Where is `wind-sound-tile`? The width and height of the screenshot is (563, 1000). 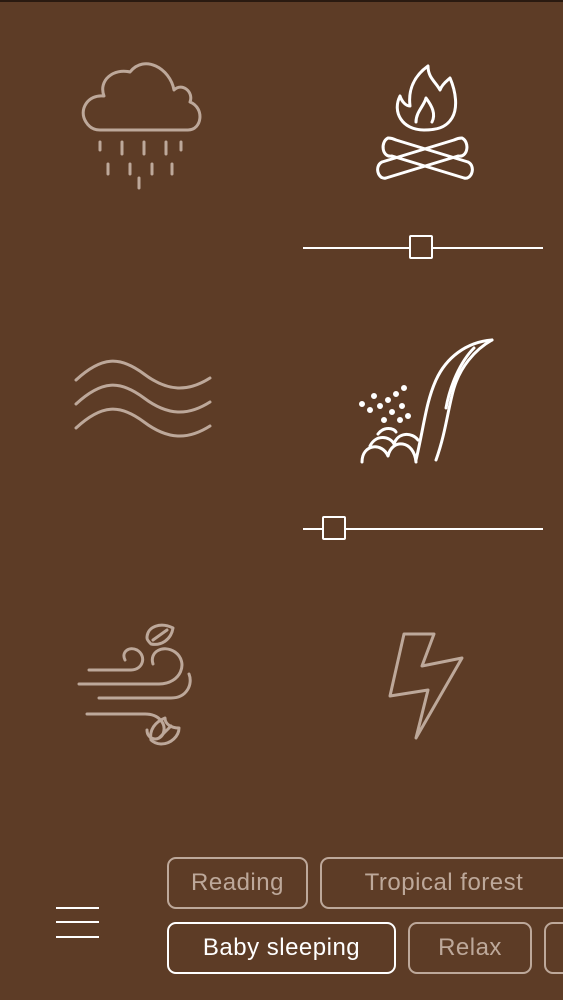
wind-sound-tile is located at coordinates (140, 685).